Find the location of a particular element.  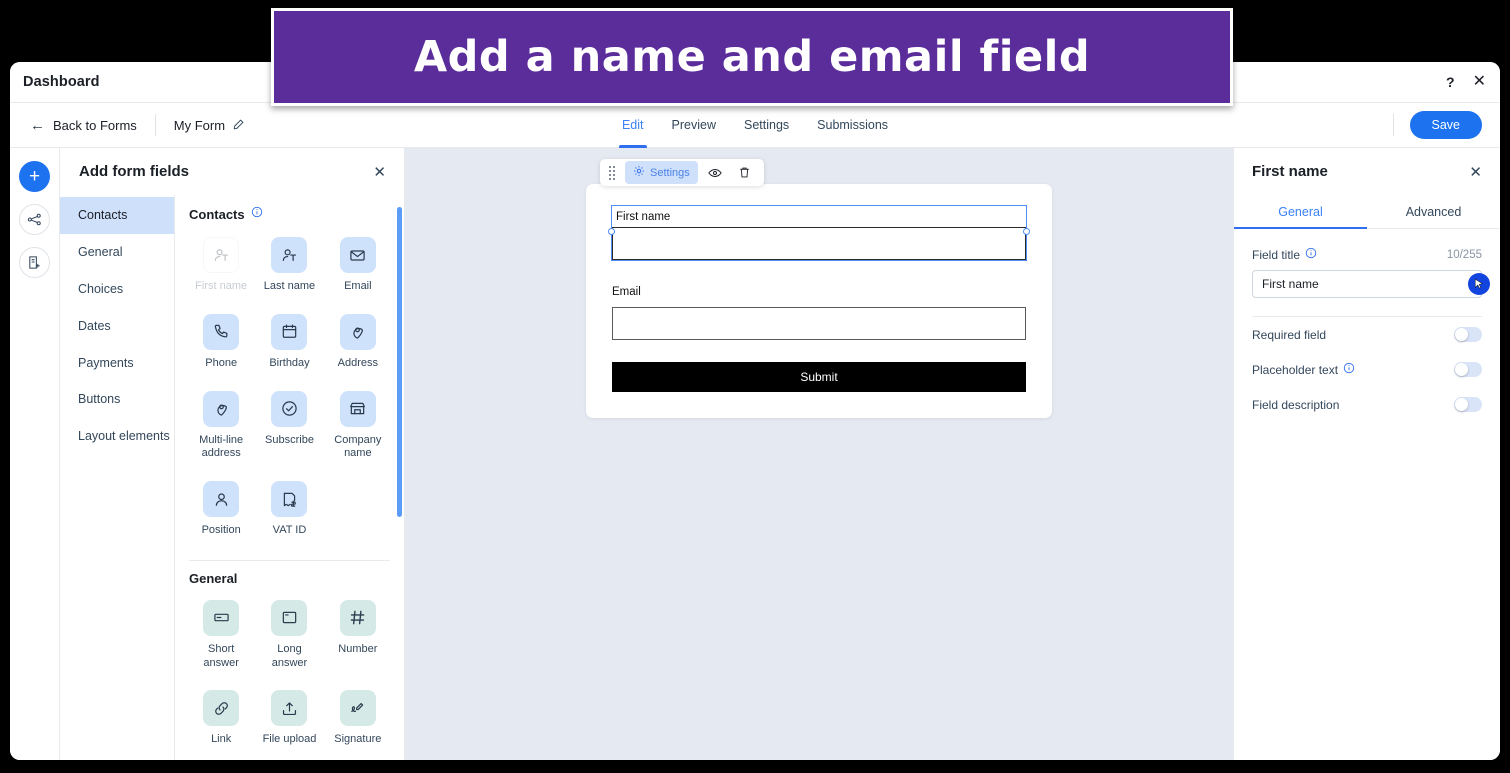

placeholder-text-label: Placeholder text is located at coordinates (1303, 369).